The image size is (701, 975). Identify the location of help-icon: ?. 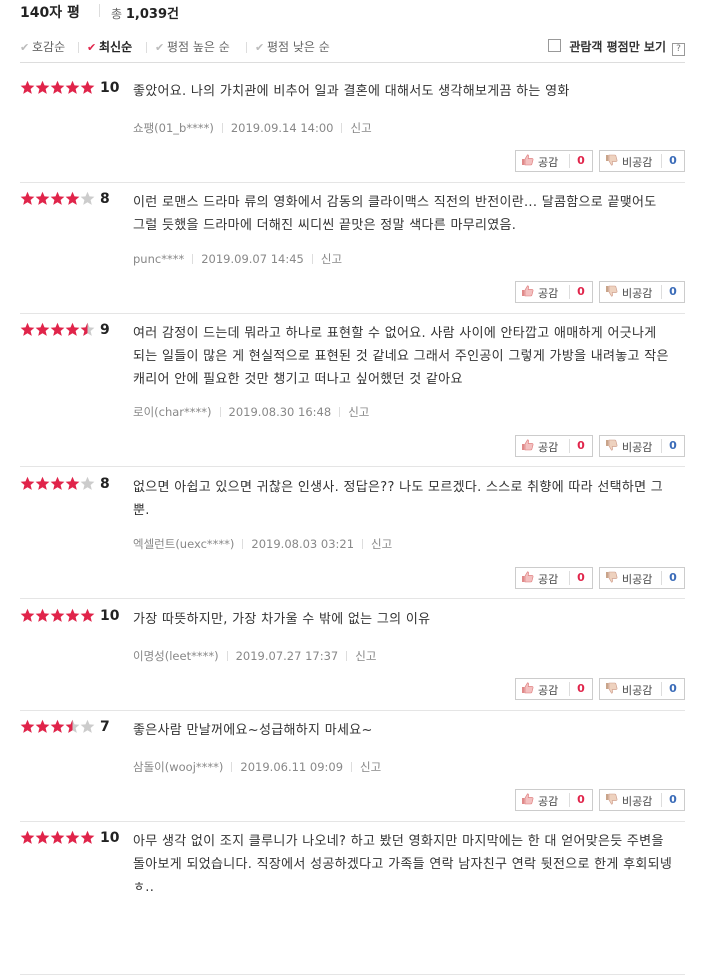
(678, 49).